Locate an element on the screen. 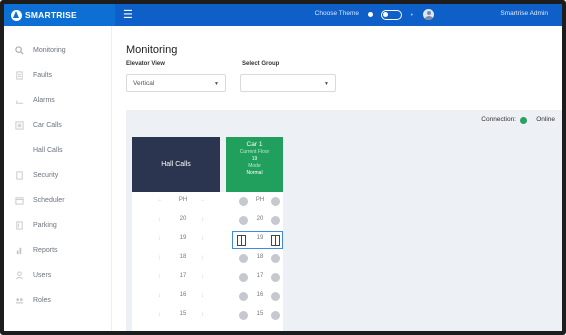  elevator-view-select: Vertical ▼ is located at coordinates (176, 83).